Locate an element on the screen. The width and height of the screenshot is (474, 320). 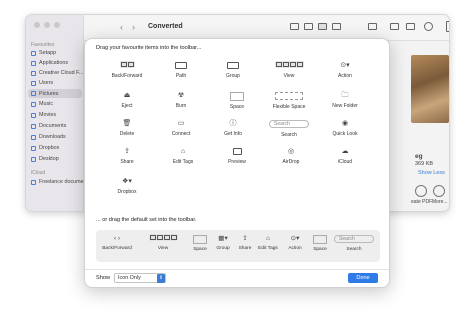
tool-action: ⊙▾ Action is located at coordinates (345, 72).